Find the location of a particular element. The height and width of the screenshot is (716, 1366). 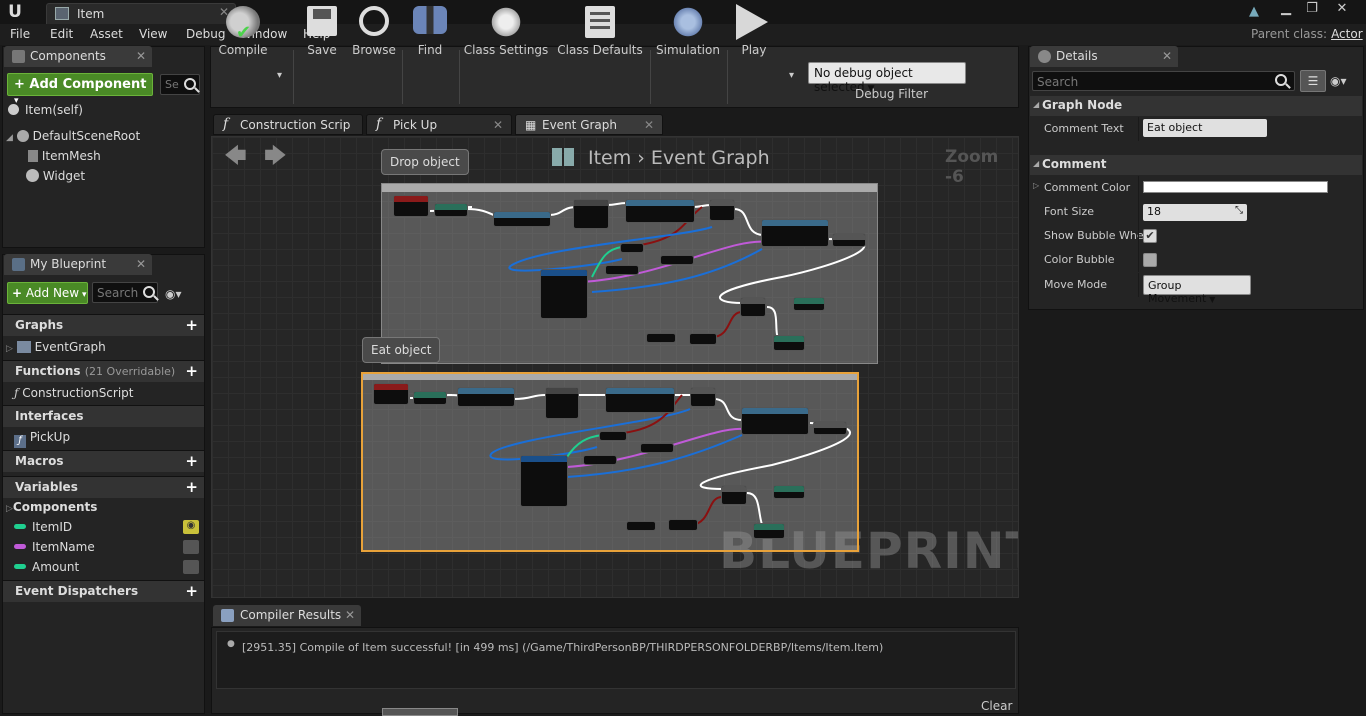

eye-open-icon: ◉ is located at coordinates (191, 527).